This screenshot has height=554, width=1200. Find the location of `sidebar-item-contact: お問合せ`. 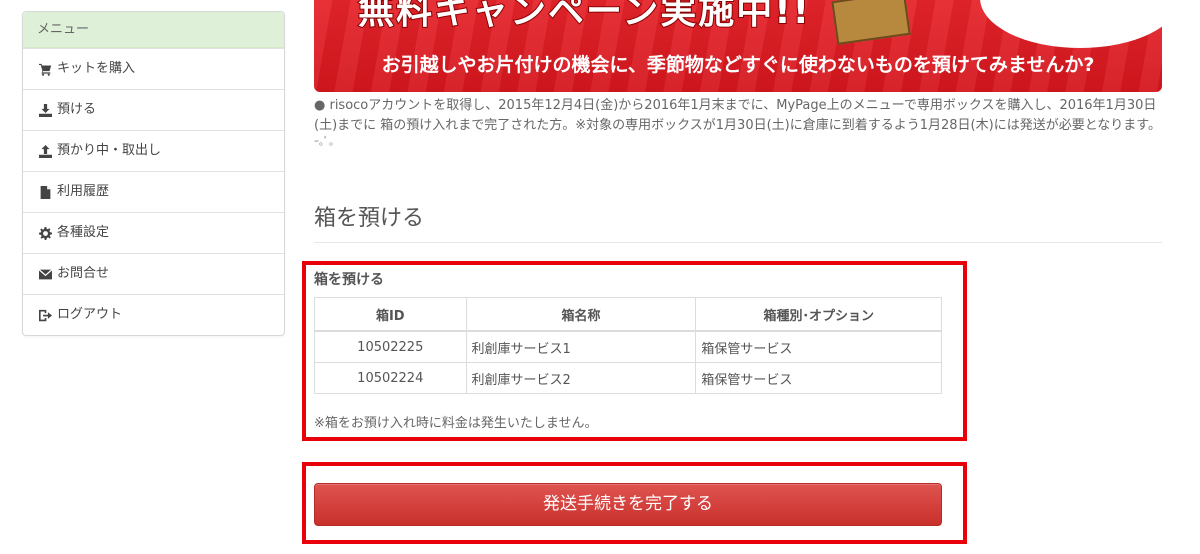

sidebar-item-contact: お問合せ is located at coordinates (153, 273).